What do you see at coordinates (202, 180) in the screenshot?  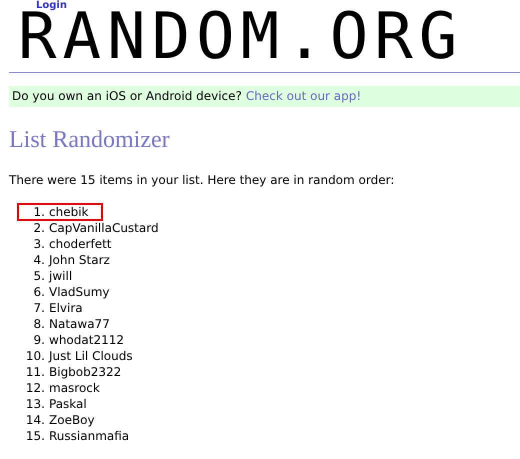 I see `intro-text: There were 15 items in your list. Here they are in random order:` at bounding box center [202, 180].